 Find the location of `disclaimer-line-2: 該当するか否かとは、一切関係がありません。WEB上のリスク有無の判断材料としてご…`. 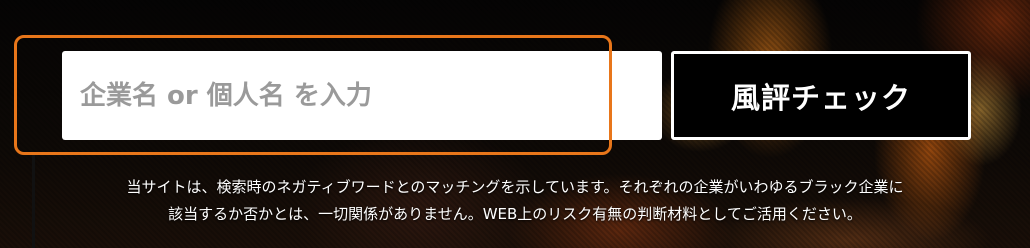

disclaimer-line-2: 該当するか否かとは、一切関係がありません。WEB上のリスク有無の判断材料としてご… is located at coordinates (515, 214).